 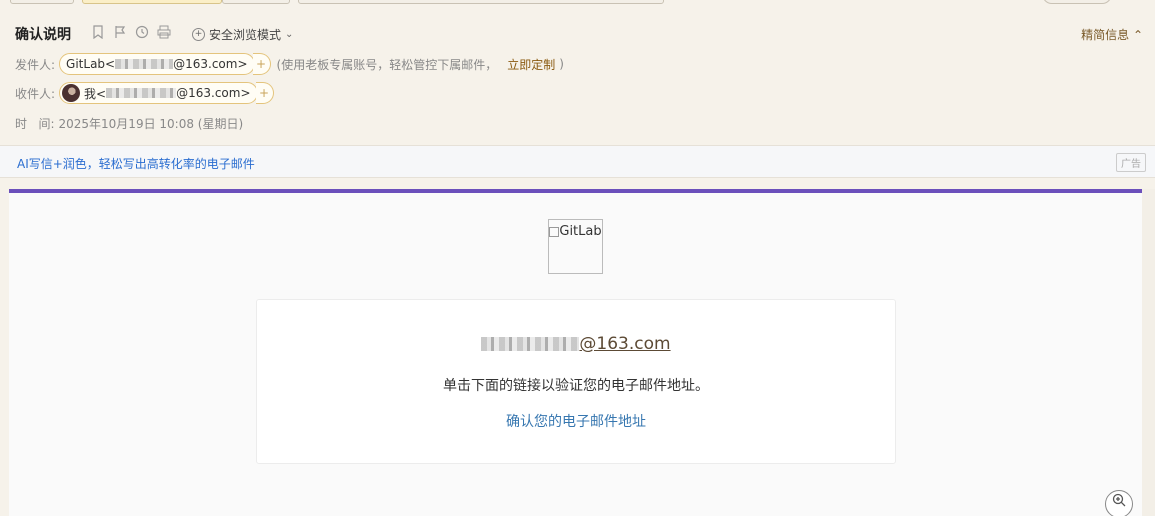 I want to click on brief-info-label: 精简信息, so click(x=1105, y=35).